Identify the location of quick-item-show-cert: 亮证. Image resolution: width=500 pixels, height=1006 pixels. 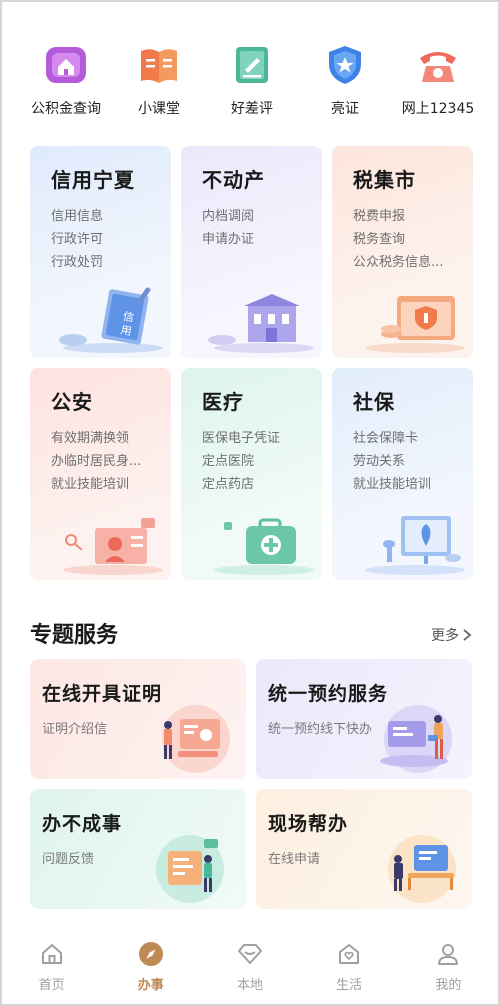
(345, 82).